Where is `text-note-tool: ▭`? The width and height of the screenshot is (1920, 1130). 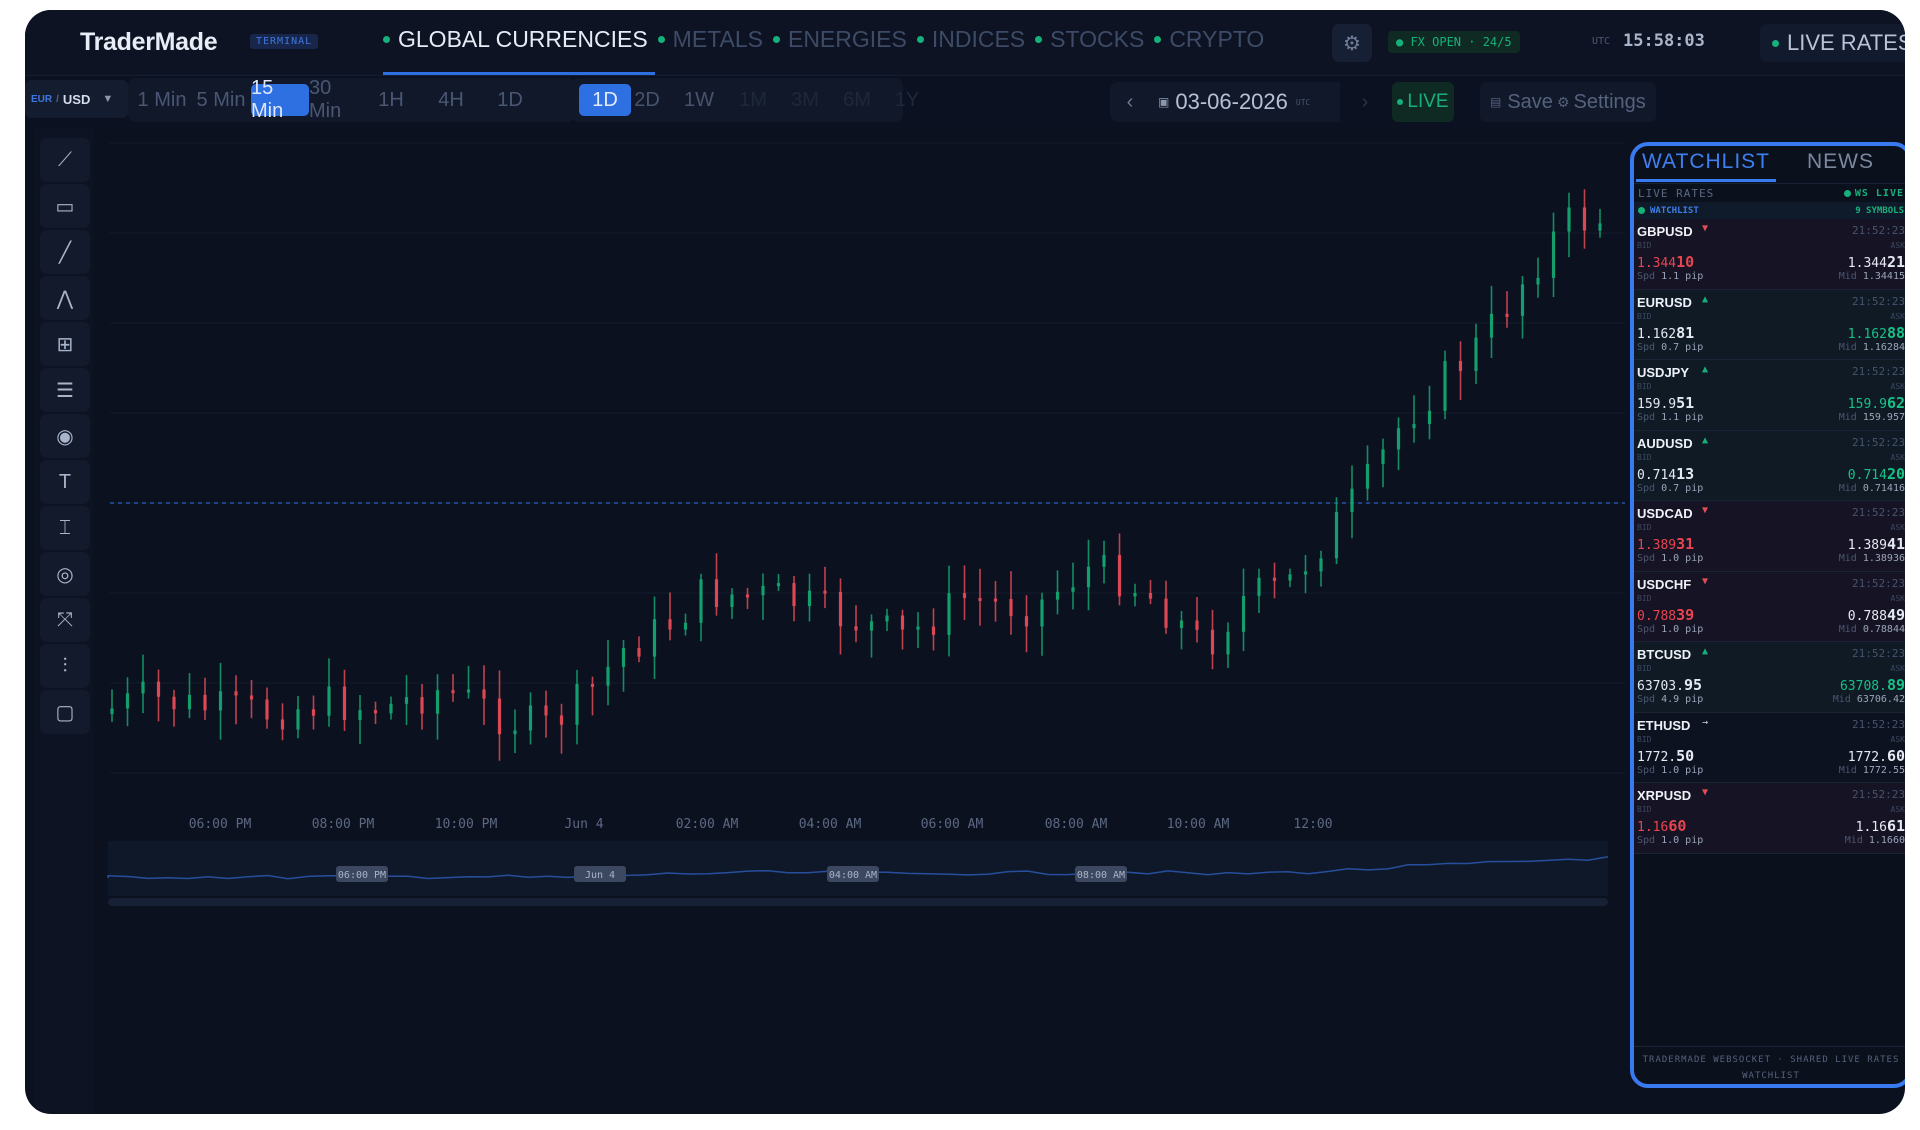
text-note-tool: ▭ is located at coordinates (65, 206).